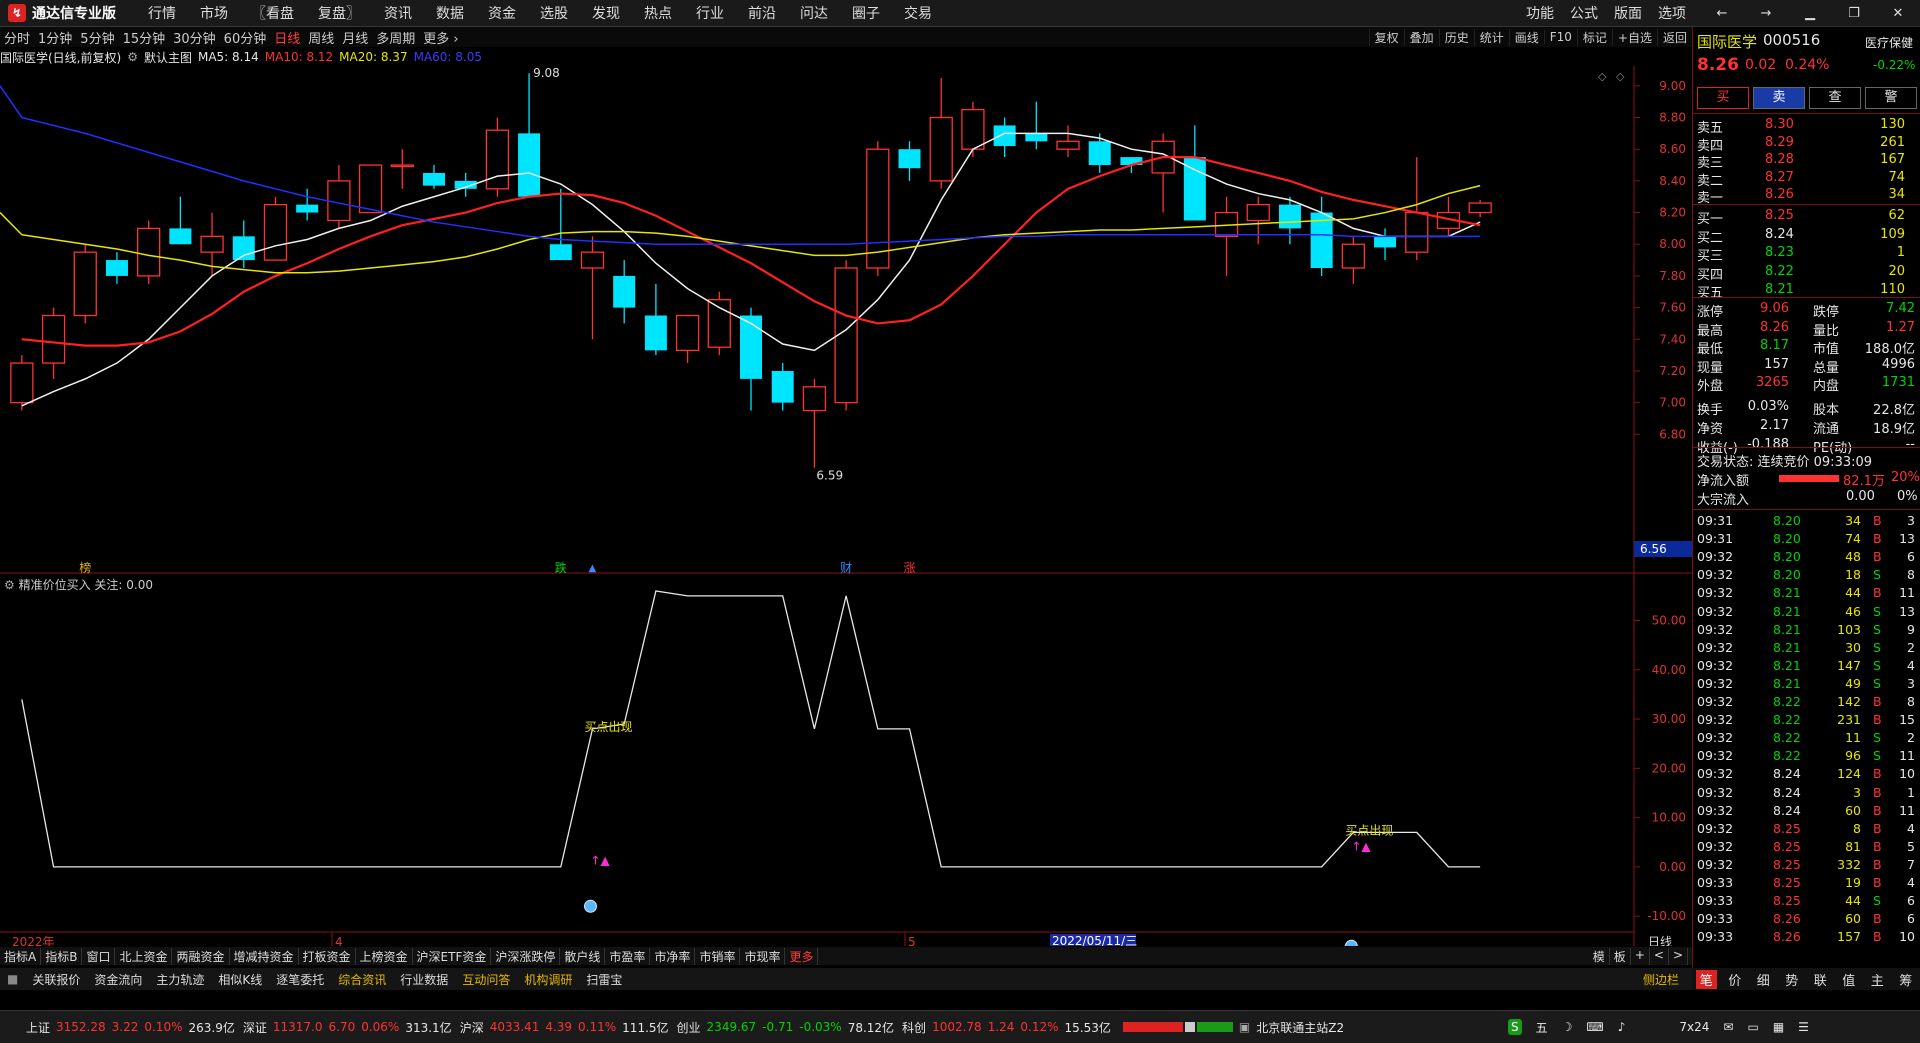 The width and height of the screenshot is (1920, 1043). What do you see at coordinates (1540, 13) in the screenshot?
I see `menu-function: 功能` at bounding box center [1540, 13].